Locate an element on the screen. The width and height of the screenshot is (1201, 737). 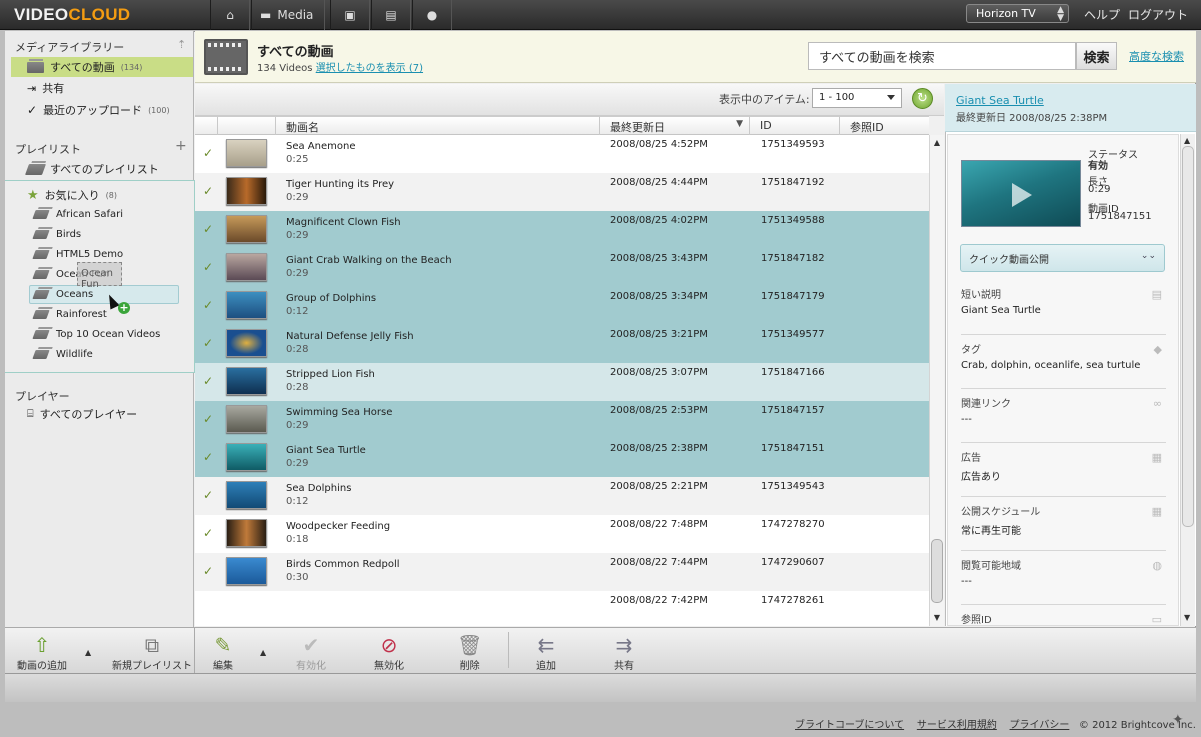
table-row: 2008/08/22 7:42PM 1747278261 is located at coordinates (562, 608).